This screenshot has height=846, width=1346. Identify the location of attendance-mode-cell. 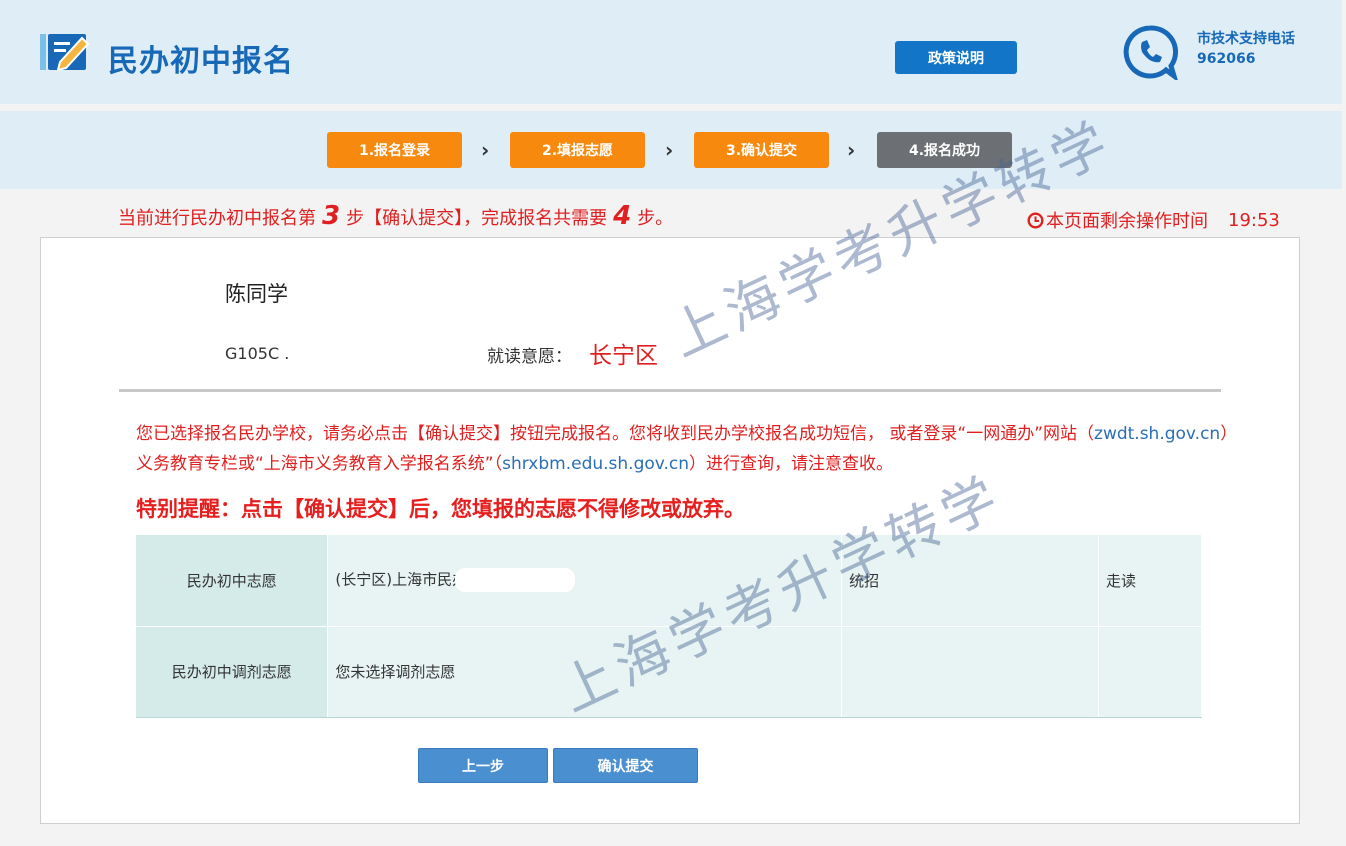
(1150, 672).